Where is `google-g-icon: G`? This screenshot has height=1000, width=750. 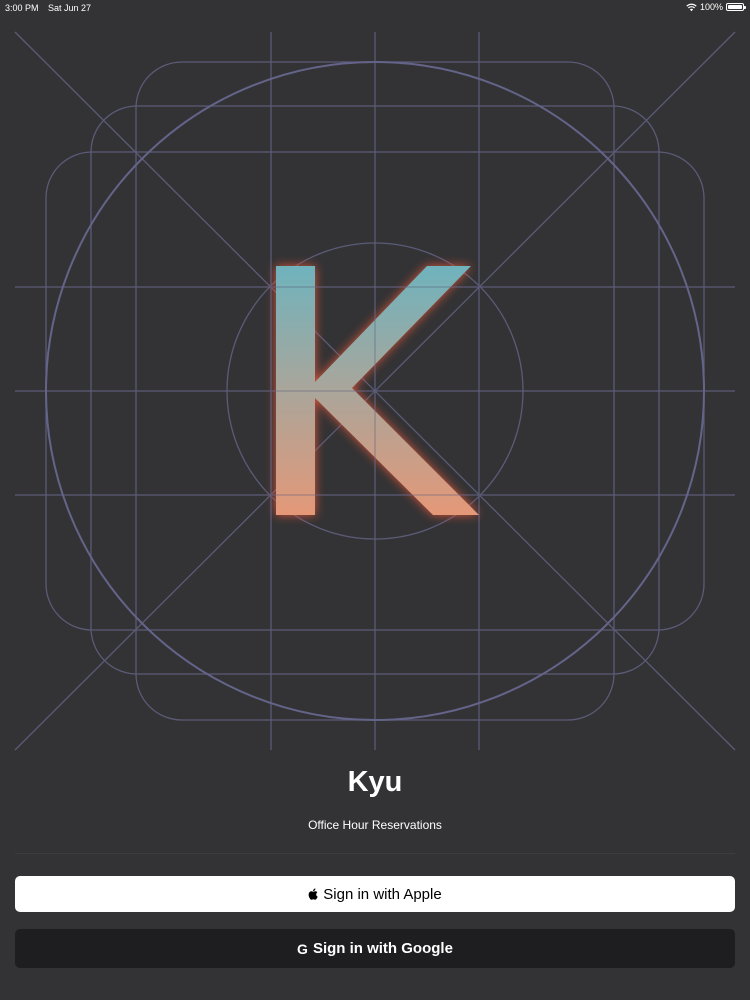
google-g-icon: G is located at coordinates (302, 948).